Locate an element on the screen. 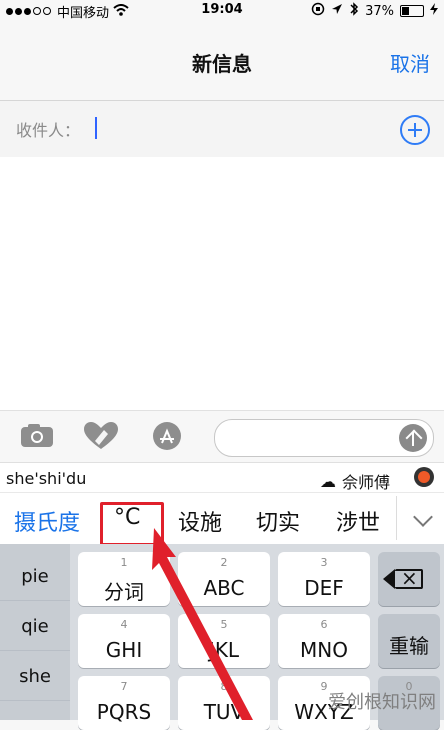 The height and width of the screenshot is (730, 444). key-2-label: ABC is located at coordinates (224, 588).